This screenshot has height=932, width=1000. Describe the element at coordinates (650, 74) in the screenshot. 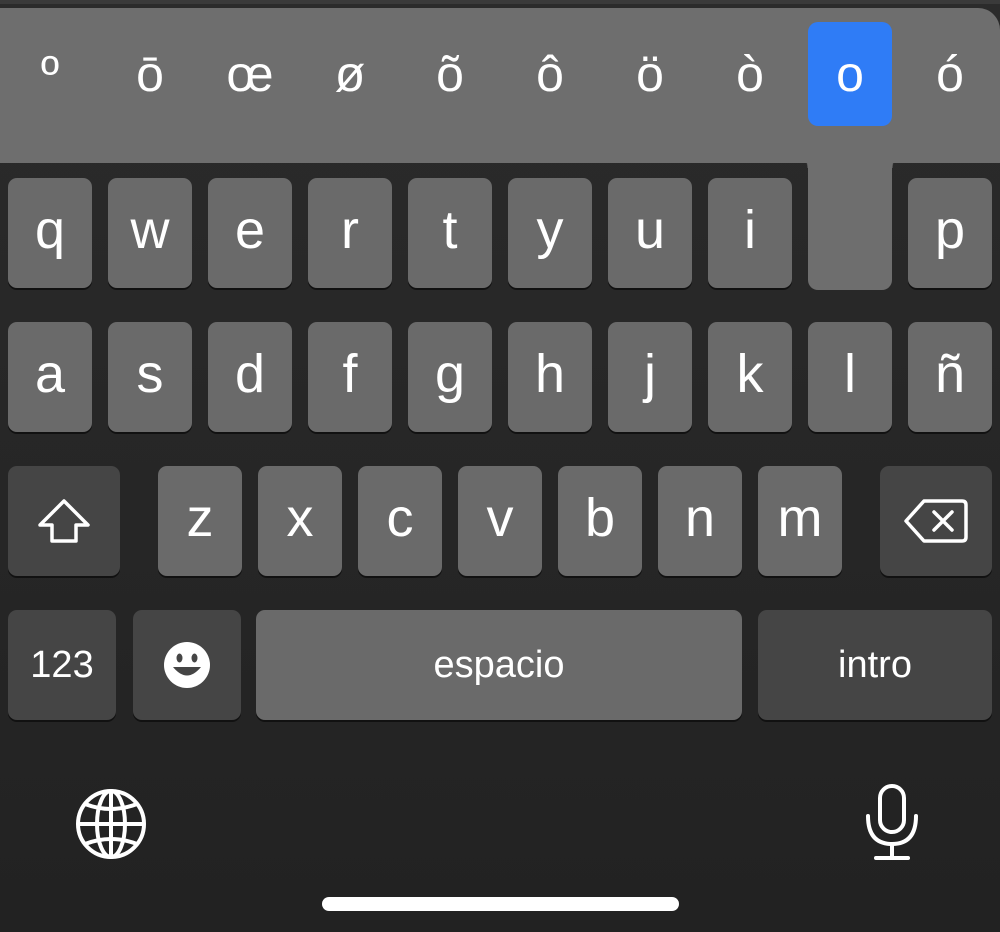

I see `accent-option: ö` at that location.